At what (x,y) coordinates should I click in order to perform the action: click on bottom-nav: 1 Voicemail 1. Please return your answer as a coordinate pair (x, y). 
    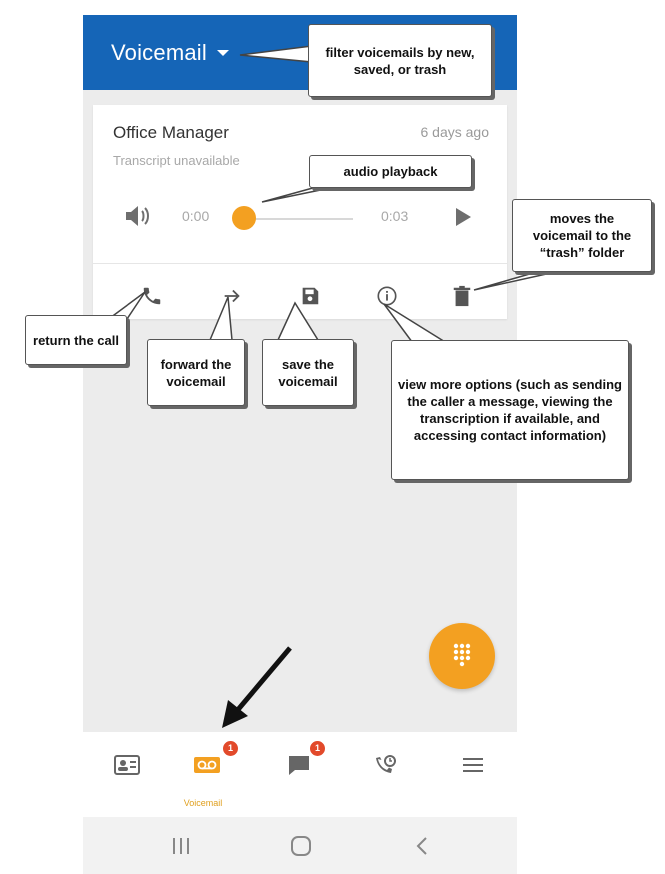
    Looking at the image, I should click on (300, 774).